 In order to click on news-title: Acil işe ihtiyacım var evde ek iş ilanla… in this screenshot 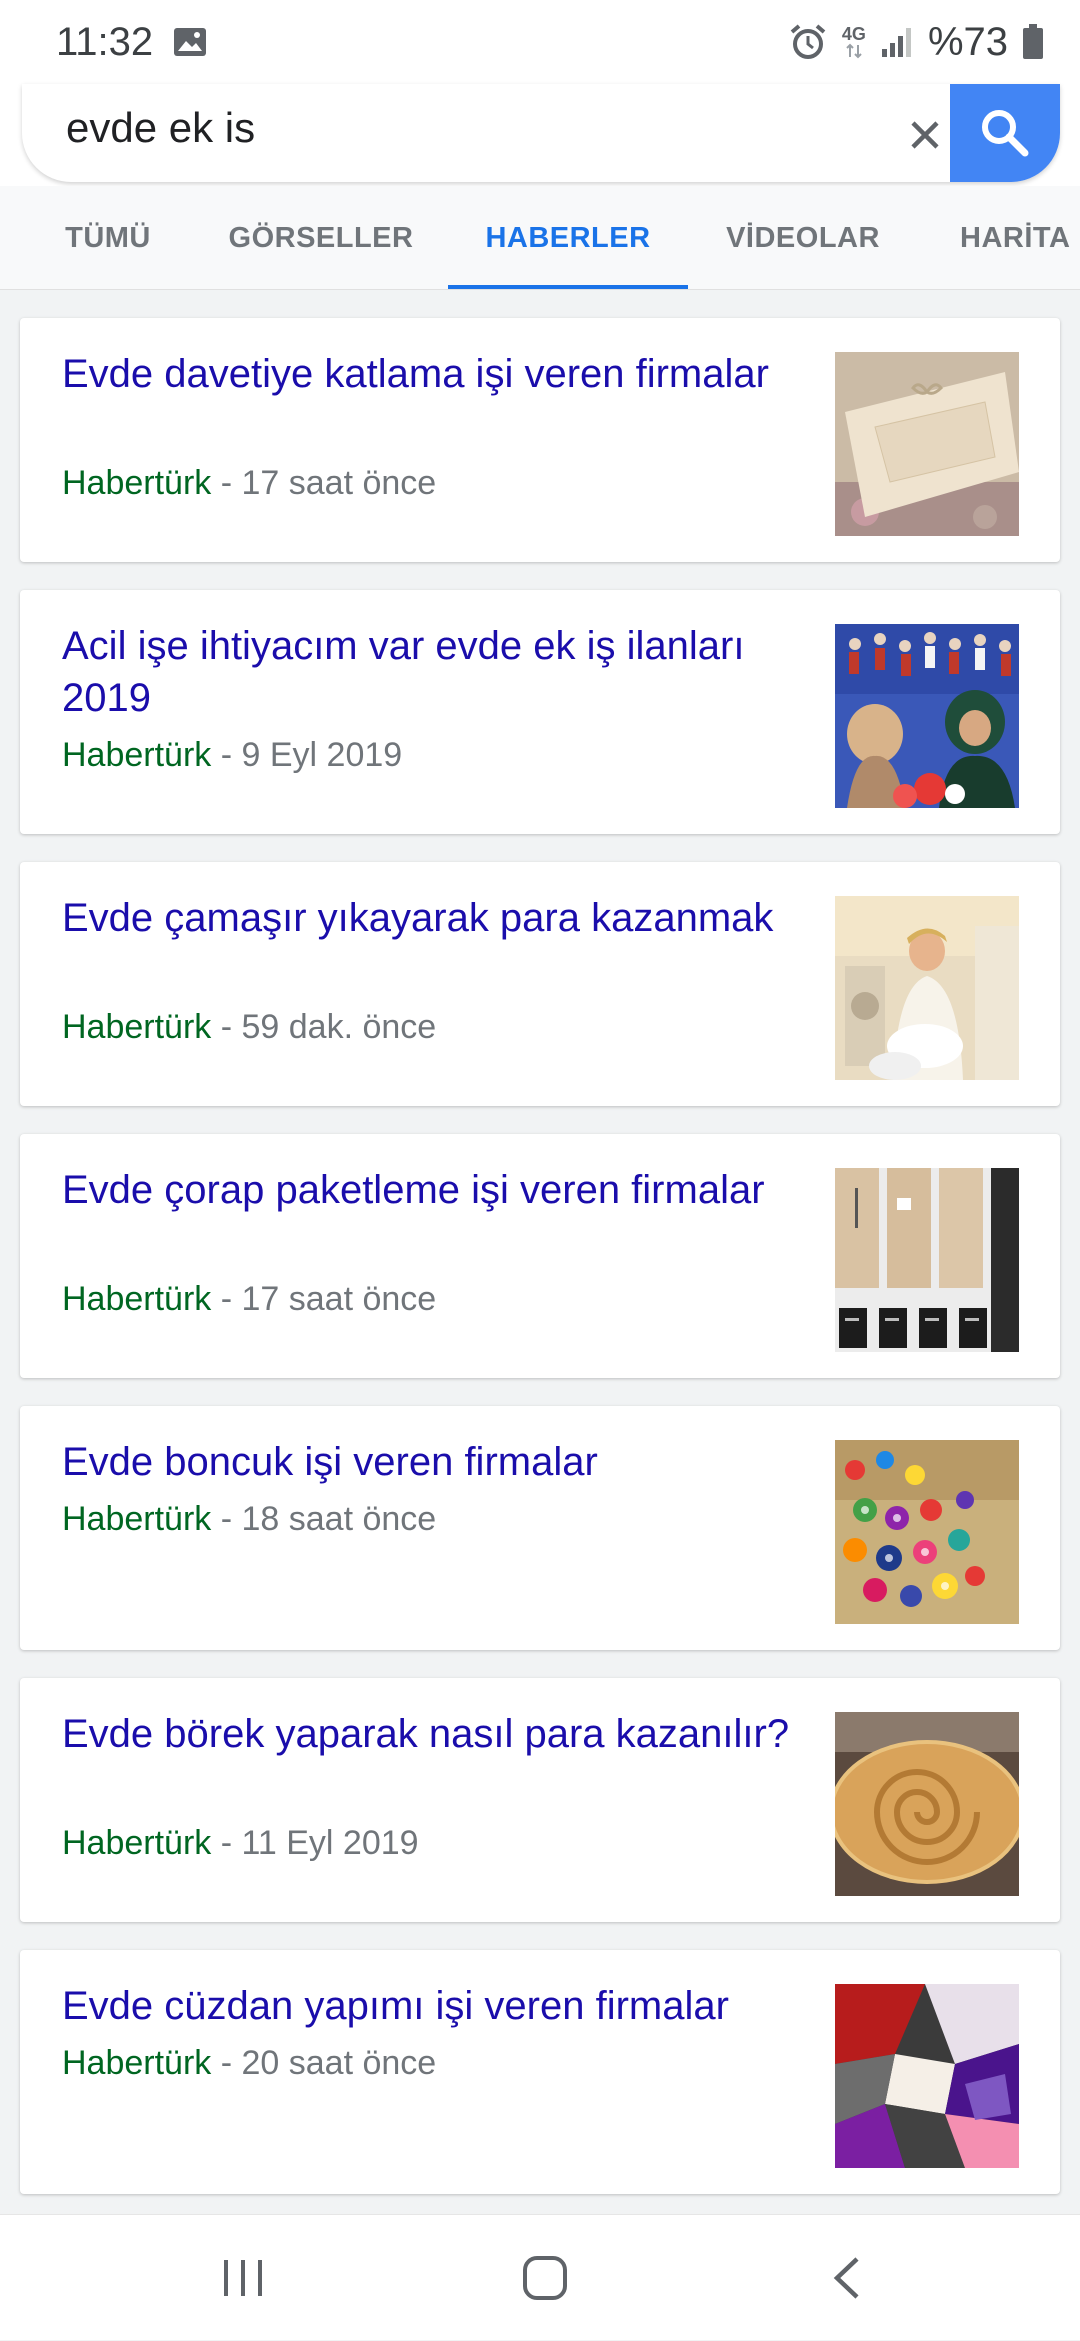, I will do `click(432, 672)`.